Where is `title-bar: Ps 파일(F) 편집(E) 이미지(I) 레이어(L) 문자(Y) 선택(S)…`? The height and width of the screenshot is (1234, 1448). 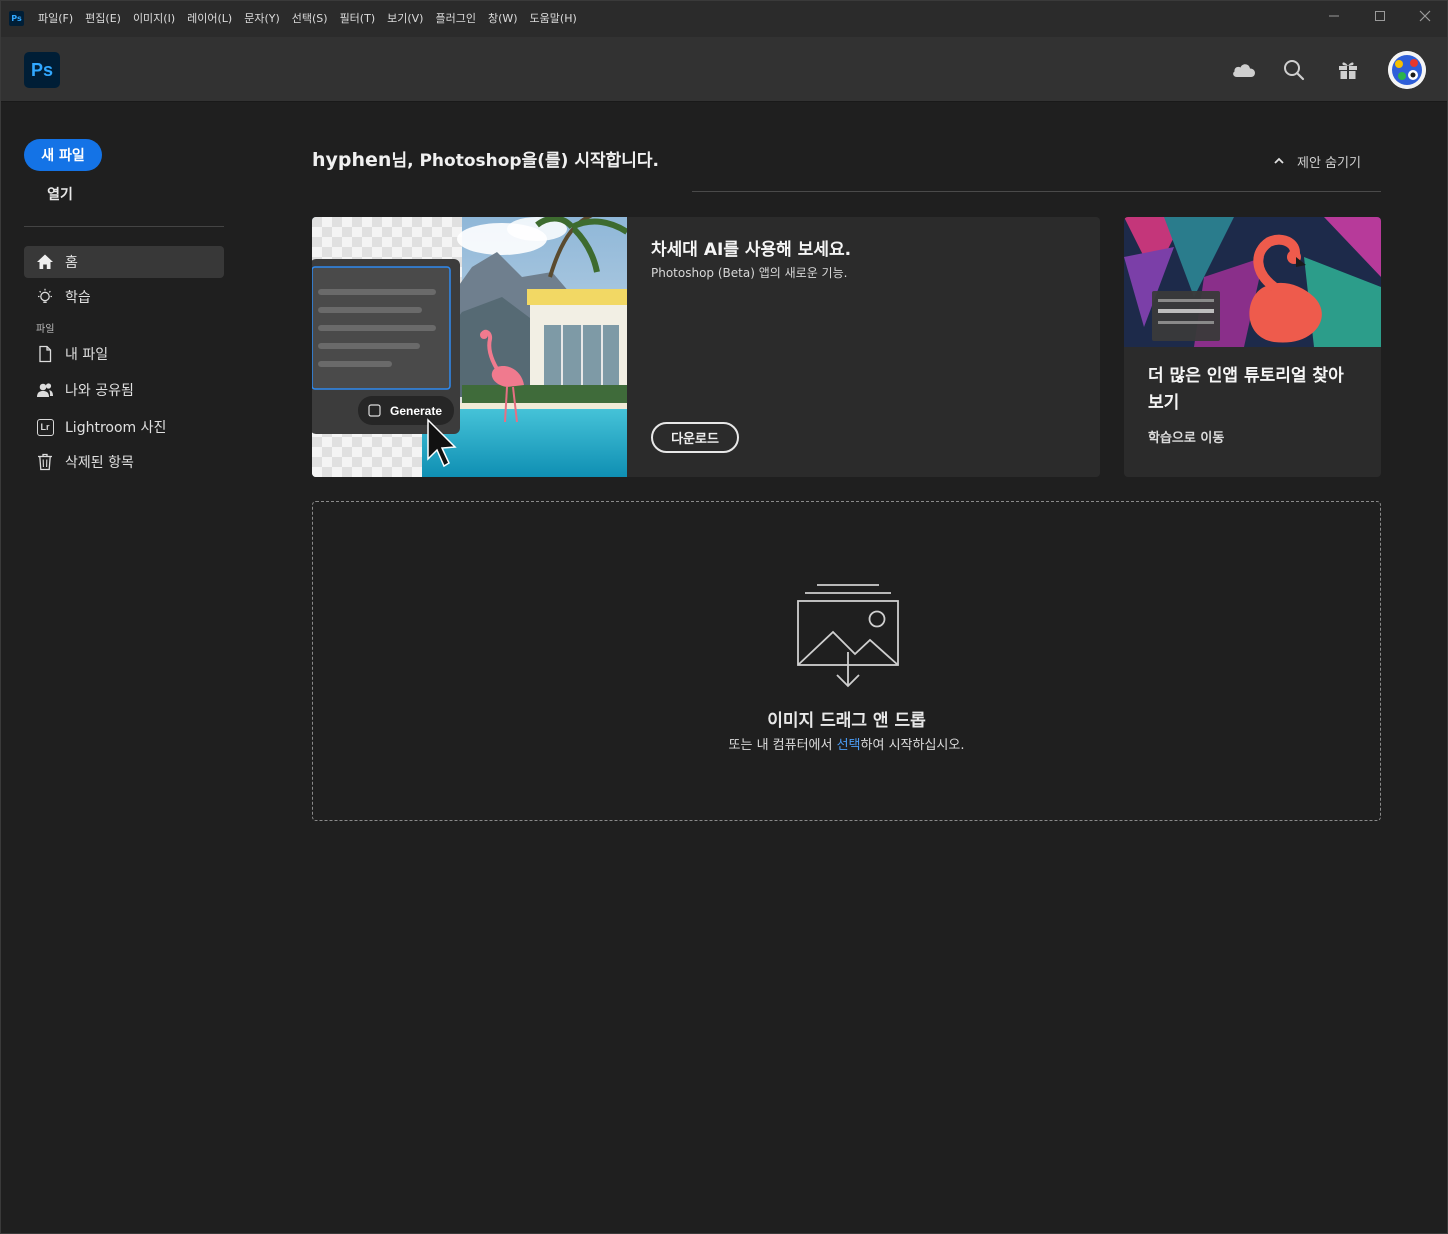 title-bar: Ps 파일(F) 편집(E) 이미지(I) 레이어(L) 문자(Y) 선택(S)… is located at coordinates (724, 19).